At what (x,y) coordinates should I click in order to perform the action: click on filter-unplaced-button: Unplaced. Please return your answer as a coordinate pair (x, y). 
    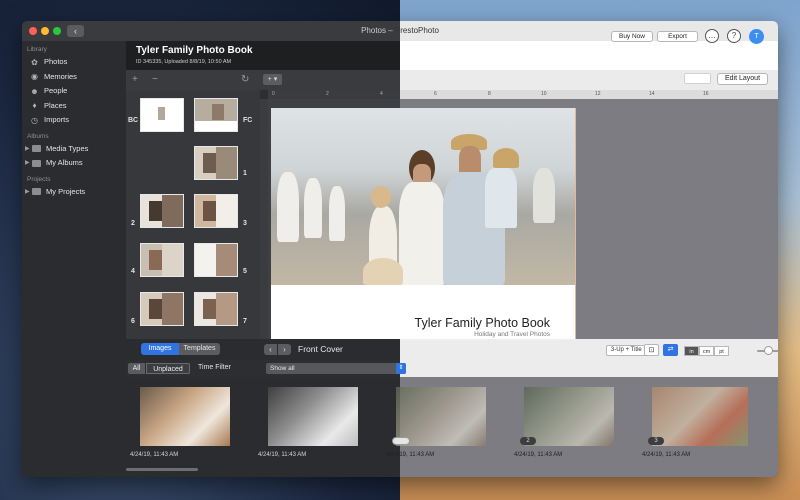
    Looking at the image, I should click on (168, 368).